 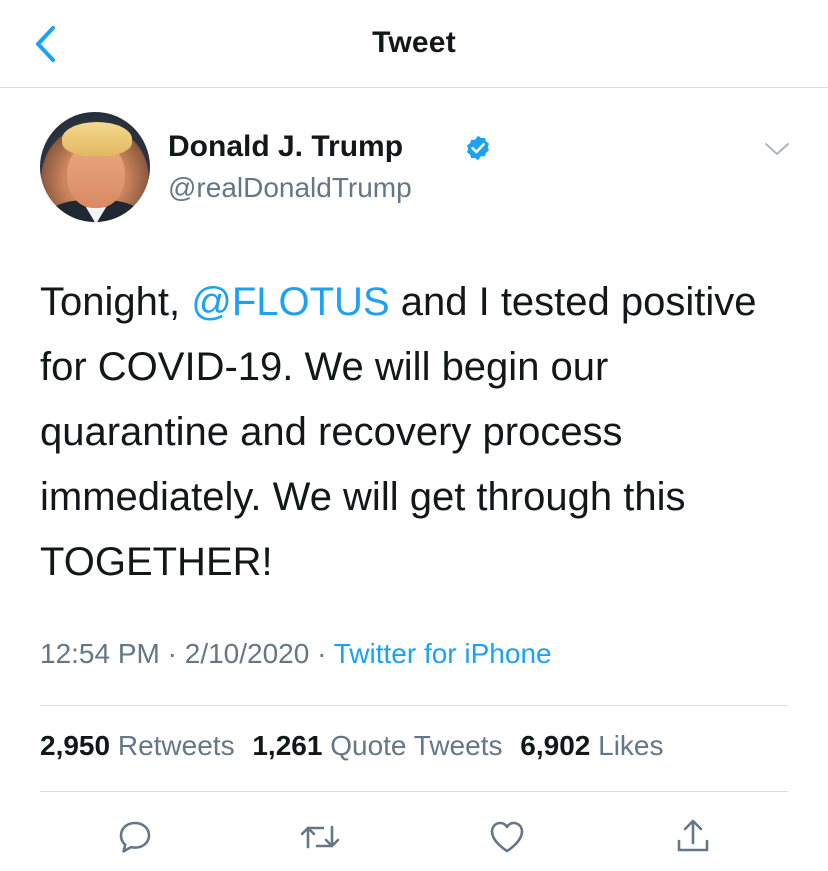 I want to click on reply-icon, so click(x=135, y=837).